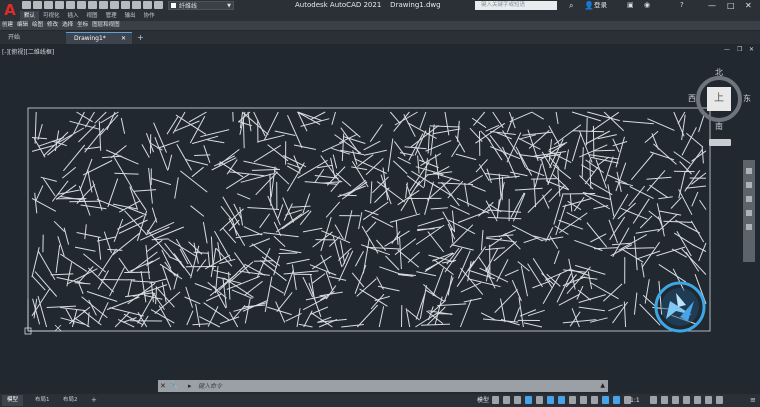 The image size is (760, 407). Describe the element at coordinates (602, 386) in the screenshot. I see `chevron-up-icon: ▲` at that location.